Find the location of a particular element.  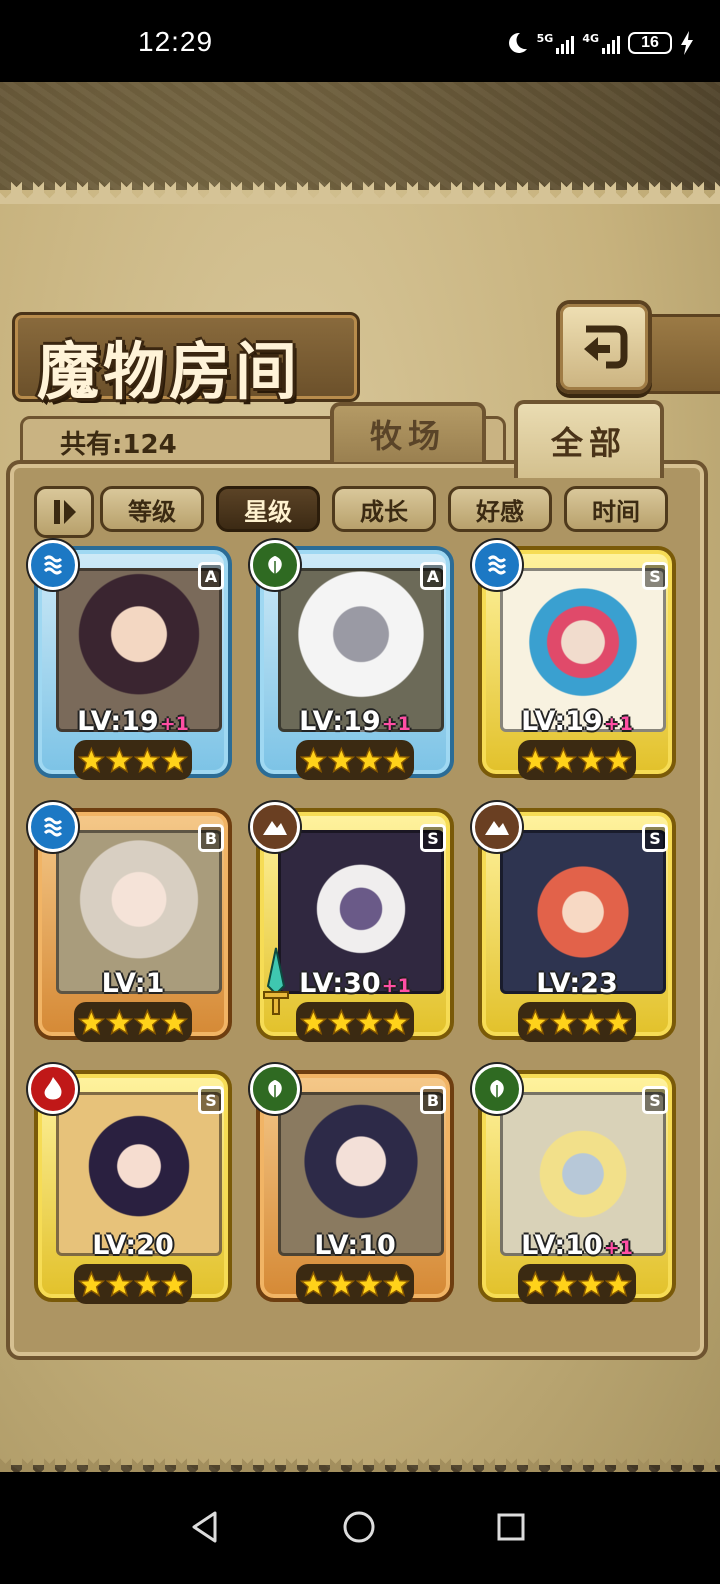

tab-ranch-label: 牧场 is located at coordinates (407, 436).